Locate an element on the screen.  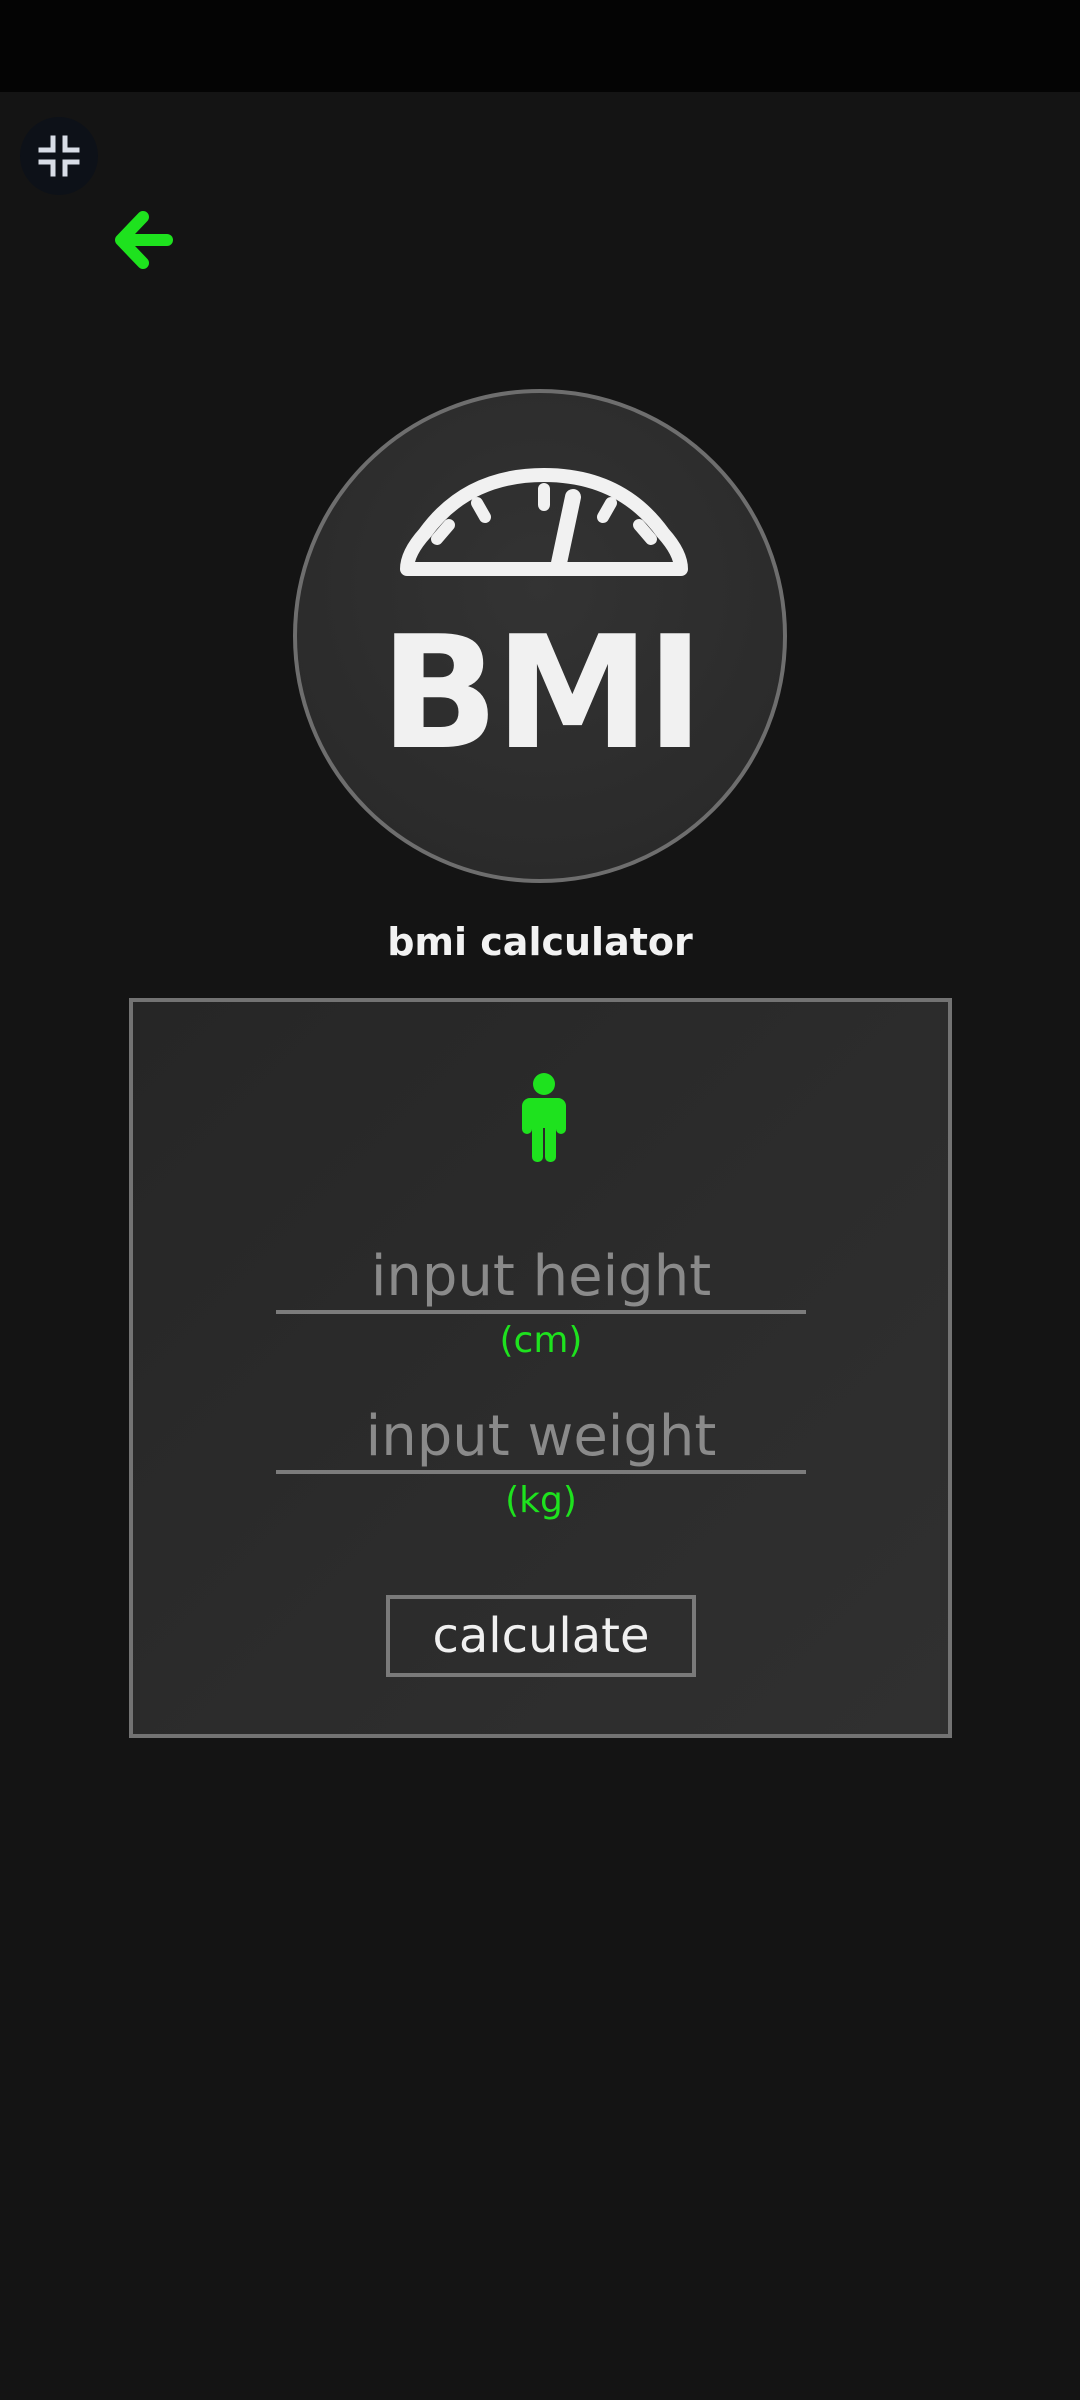
arrow-left-icon is located at coordinates (144, 240).